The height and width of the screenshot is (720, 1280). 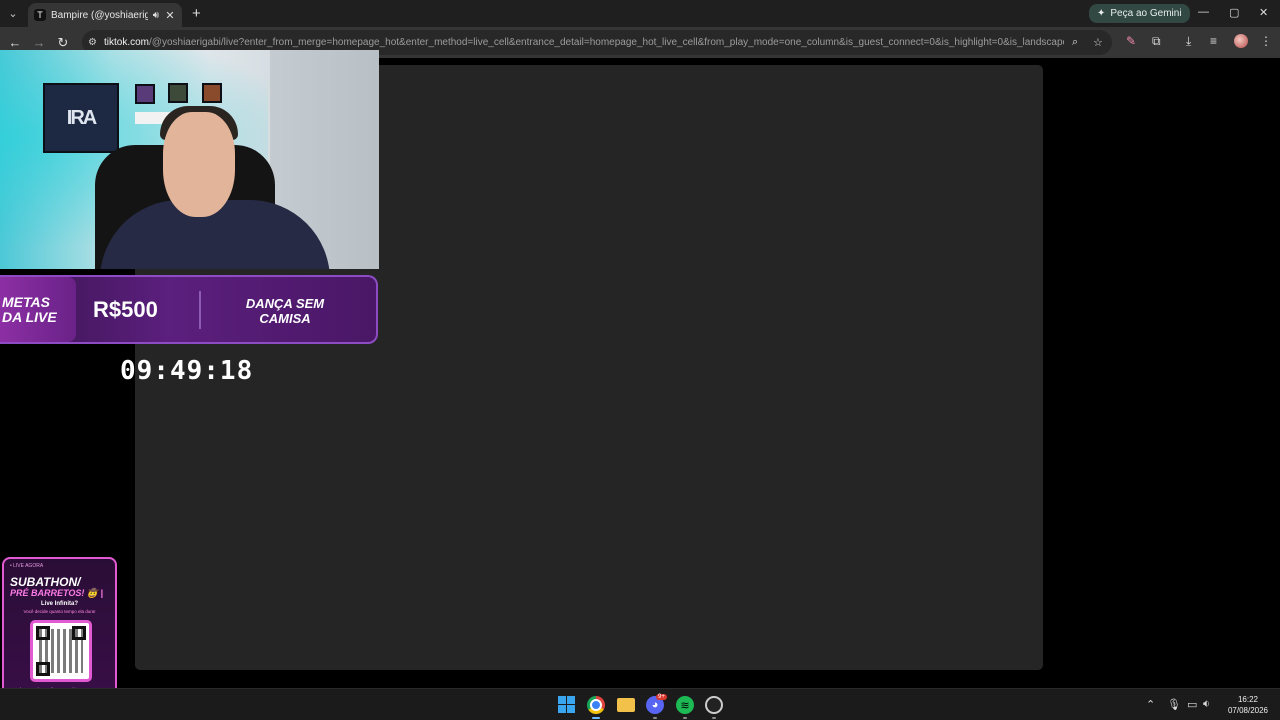 I want to click on windows-start-icon, so click(x=566, y=704).